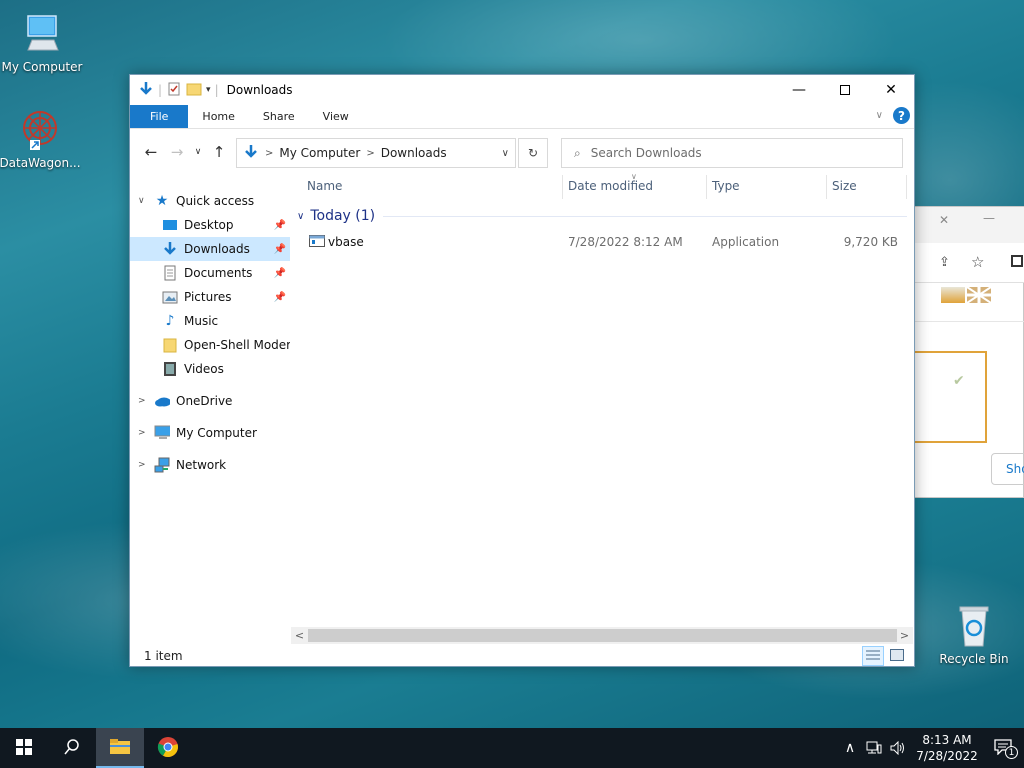 This screenshot has height=768, width=1024. I want to click on chrome-icon, so click(168, 748).